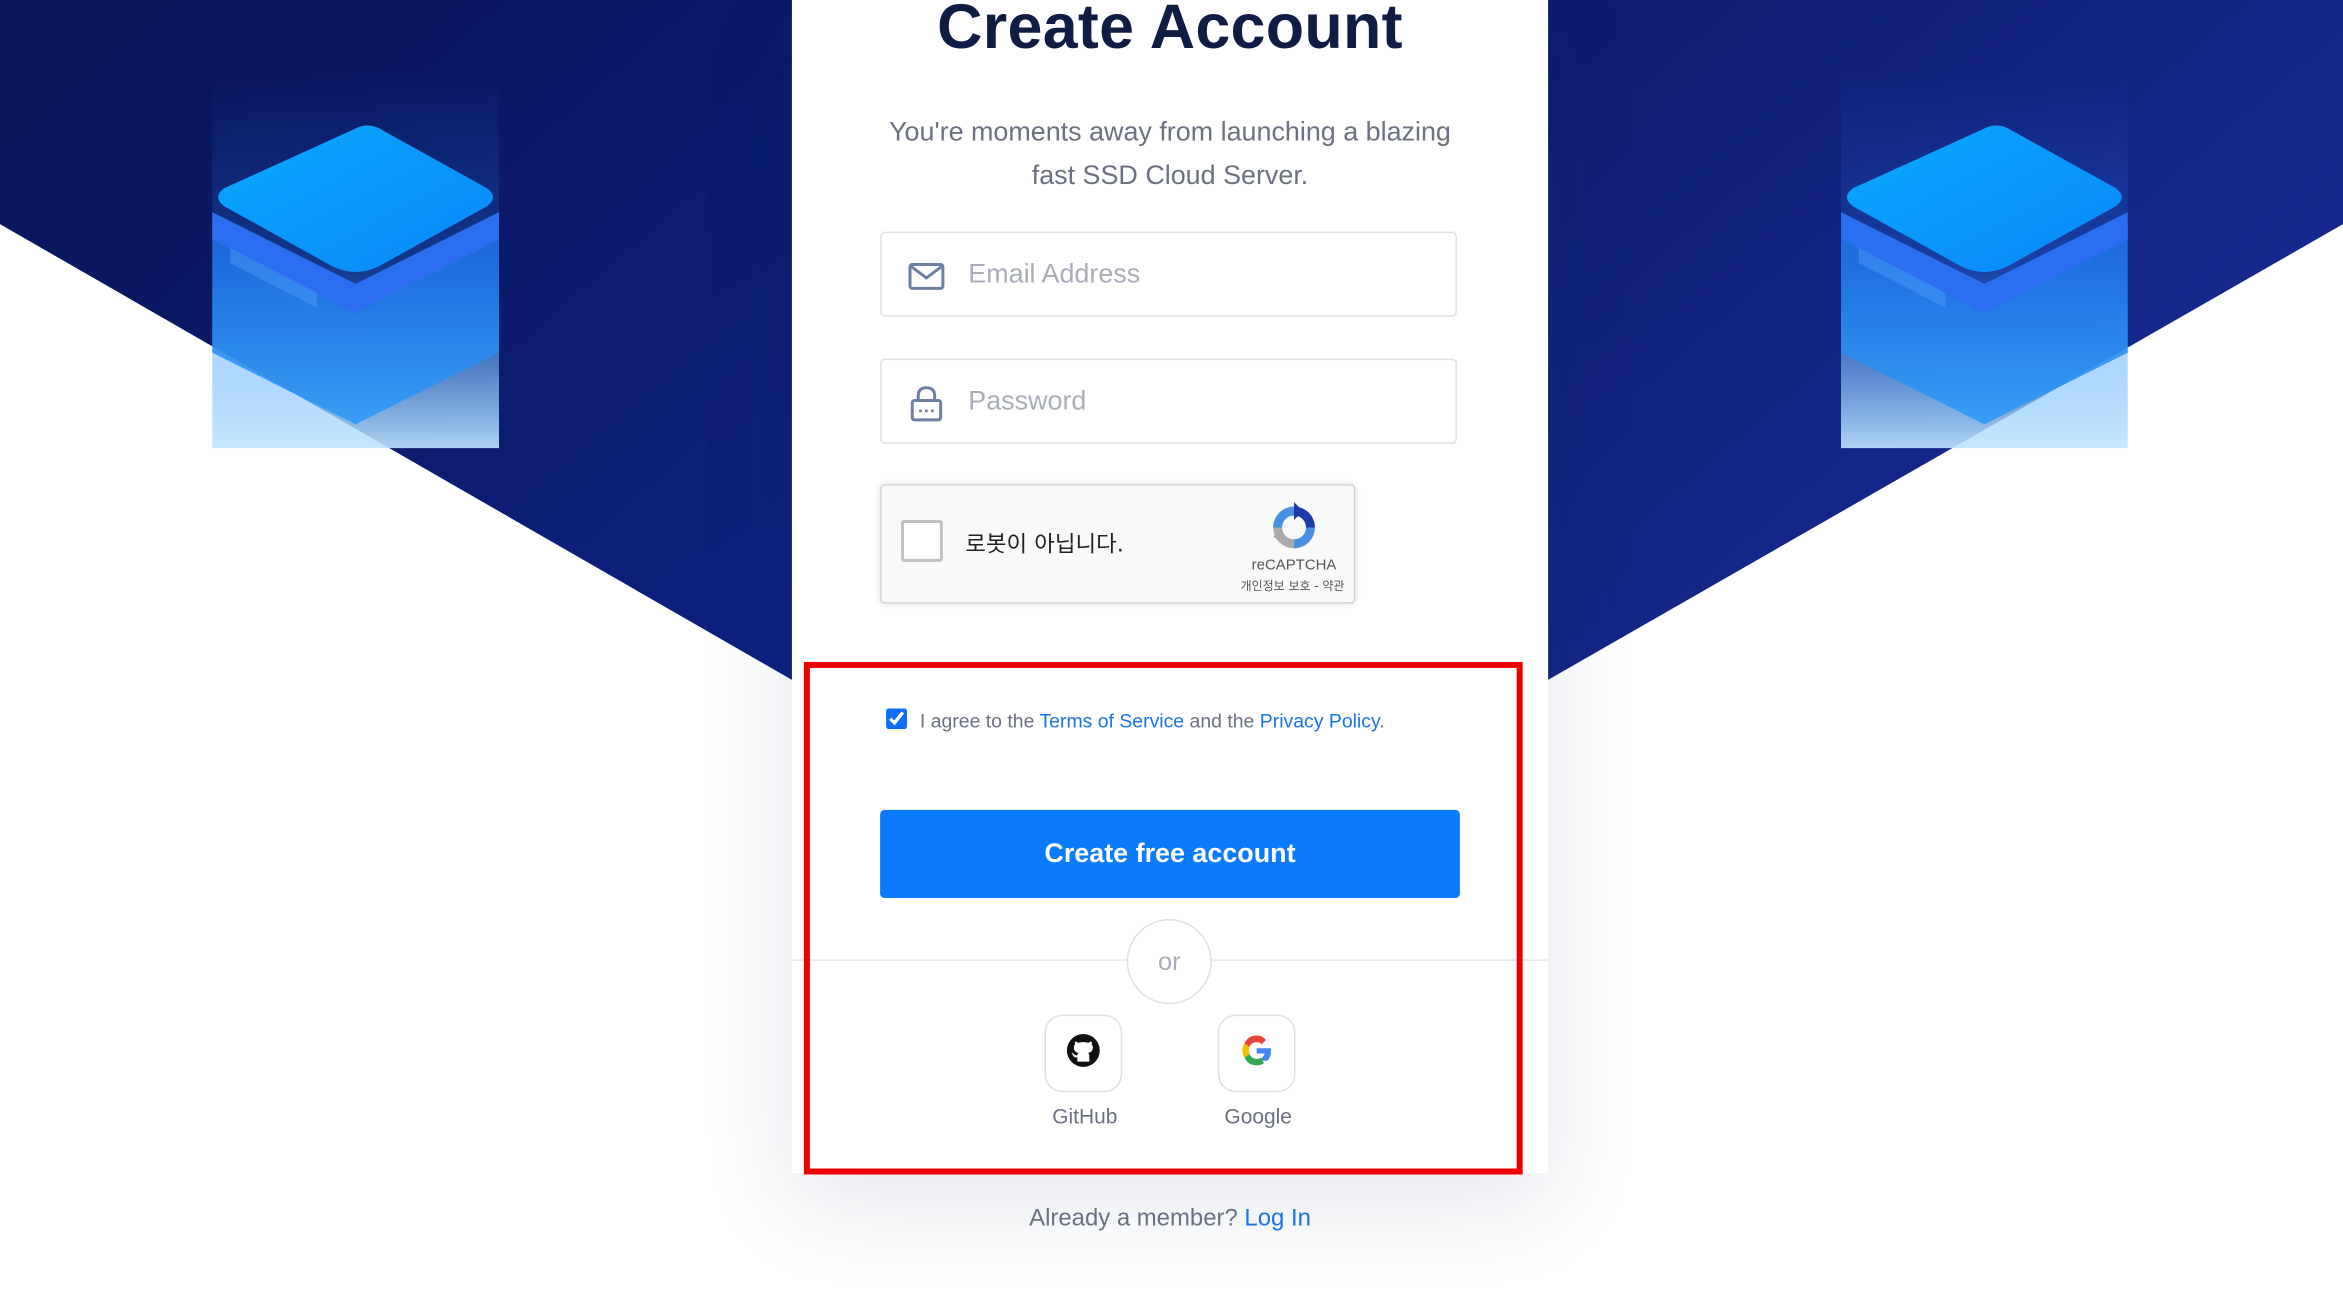  Describe the element at coordinates (897, 719) in the screenshot. I see `terms-checkbox` at that location.